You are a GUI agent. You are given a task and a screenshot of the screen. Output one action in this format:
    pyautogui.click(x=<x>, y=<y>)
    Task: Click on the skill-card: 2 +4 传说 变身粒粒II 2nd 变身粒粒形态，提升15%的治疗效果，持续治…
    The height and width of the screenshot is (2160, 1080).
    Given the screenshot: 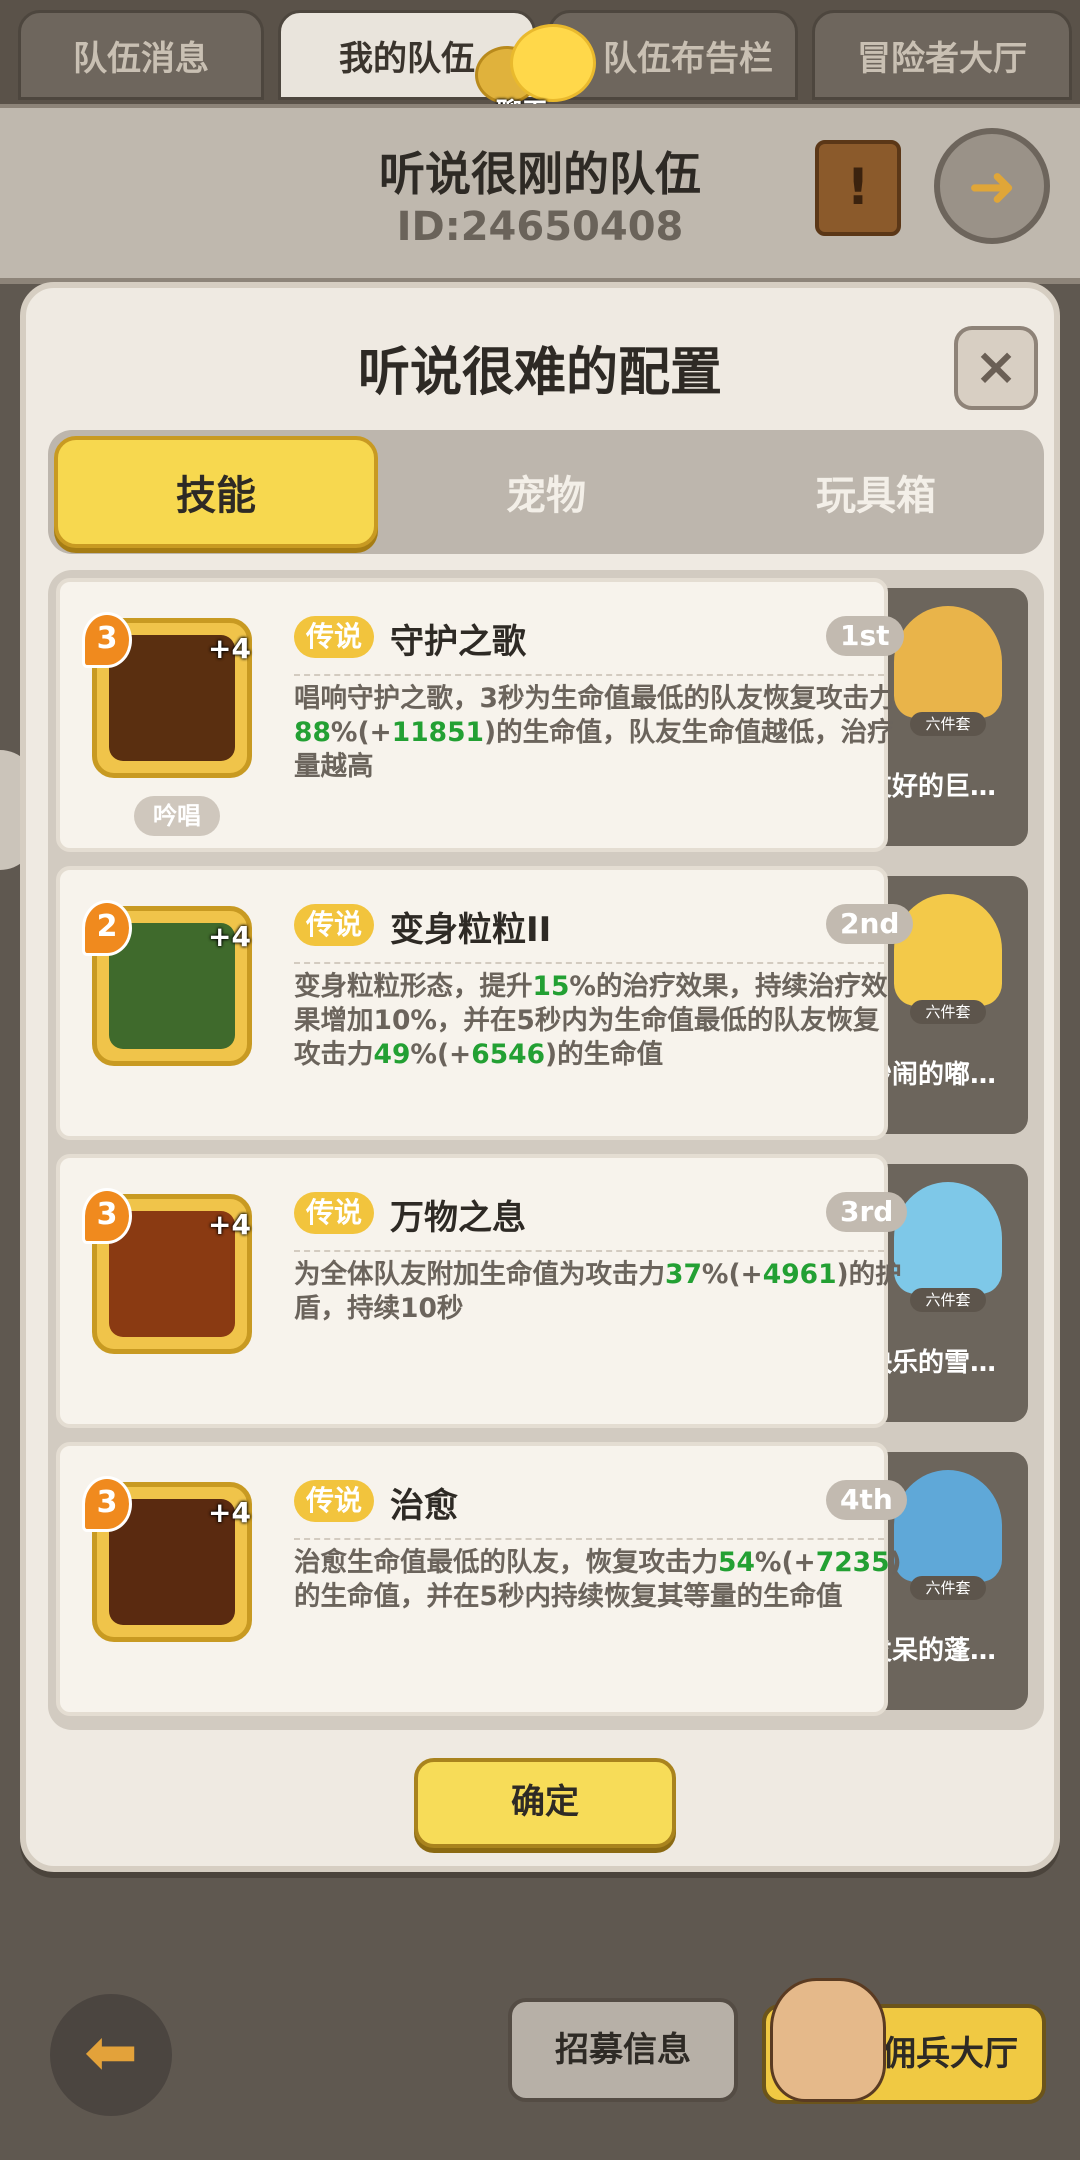 What is the action you would take?
    pyautogui.click(x=485, y=1003)
    